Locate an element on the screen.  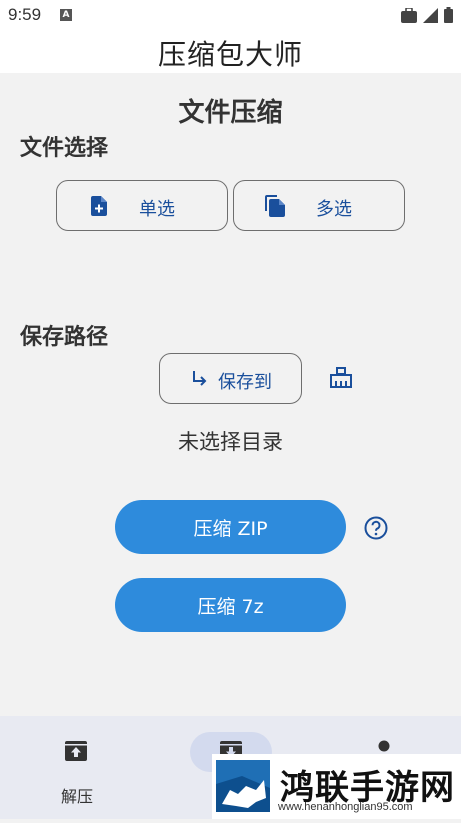
status-bar: 9:59 A is located at coordinates (230, 16).